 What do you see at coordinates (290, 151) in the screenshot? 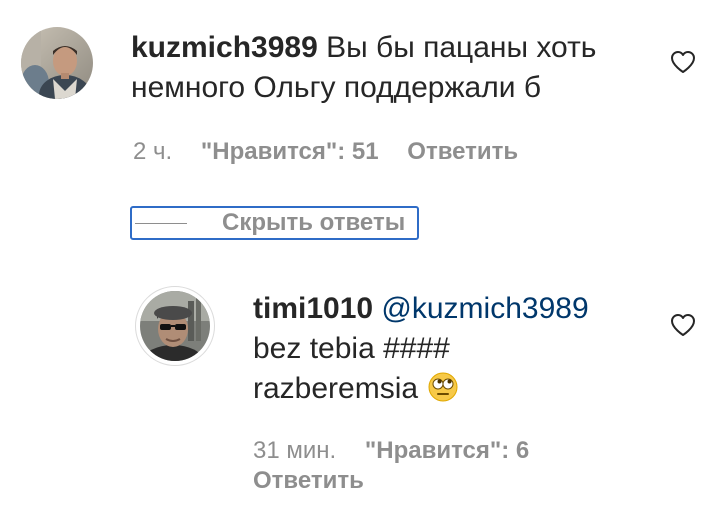
I see `comment-likes: "Нравится": 51` at bounding box center [290, 151].